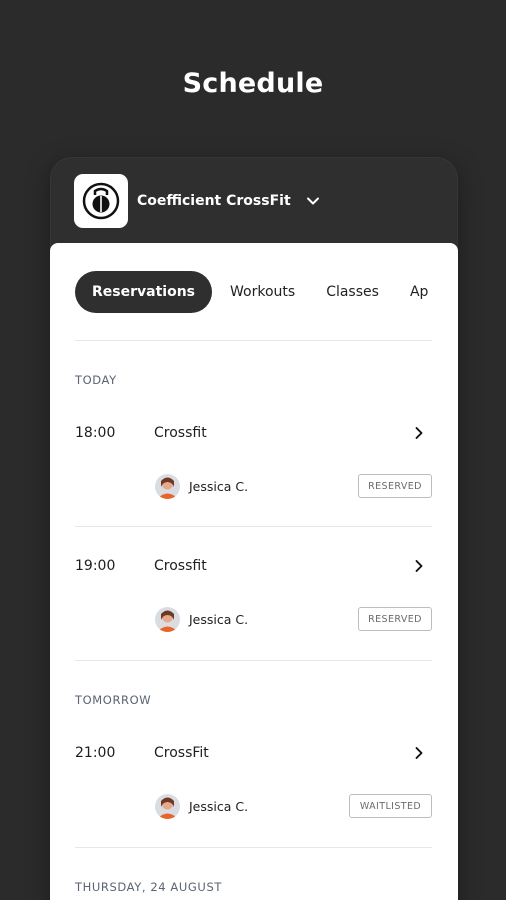 Image resolution: width=506 pixels, height=900 pixels. I want to click on class-name: CrossFit, so click(181, 753).